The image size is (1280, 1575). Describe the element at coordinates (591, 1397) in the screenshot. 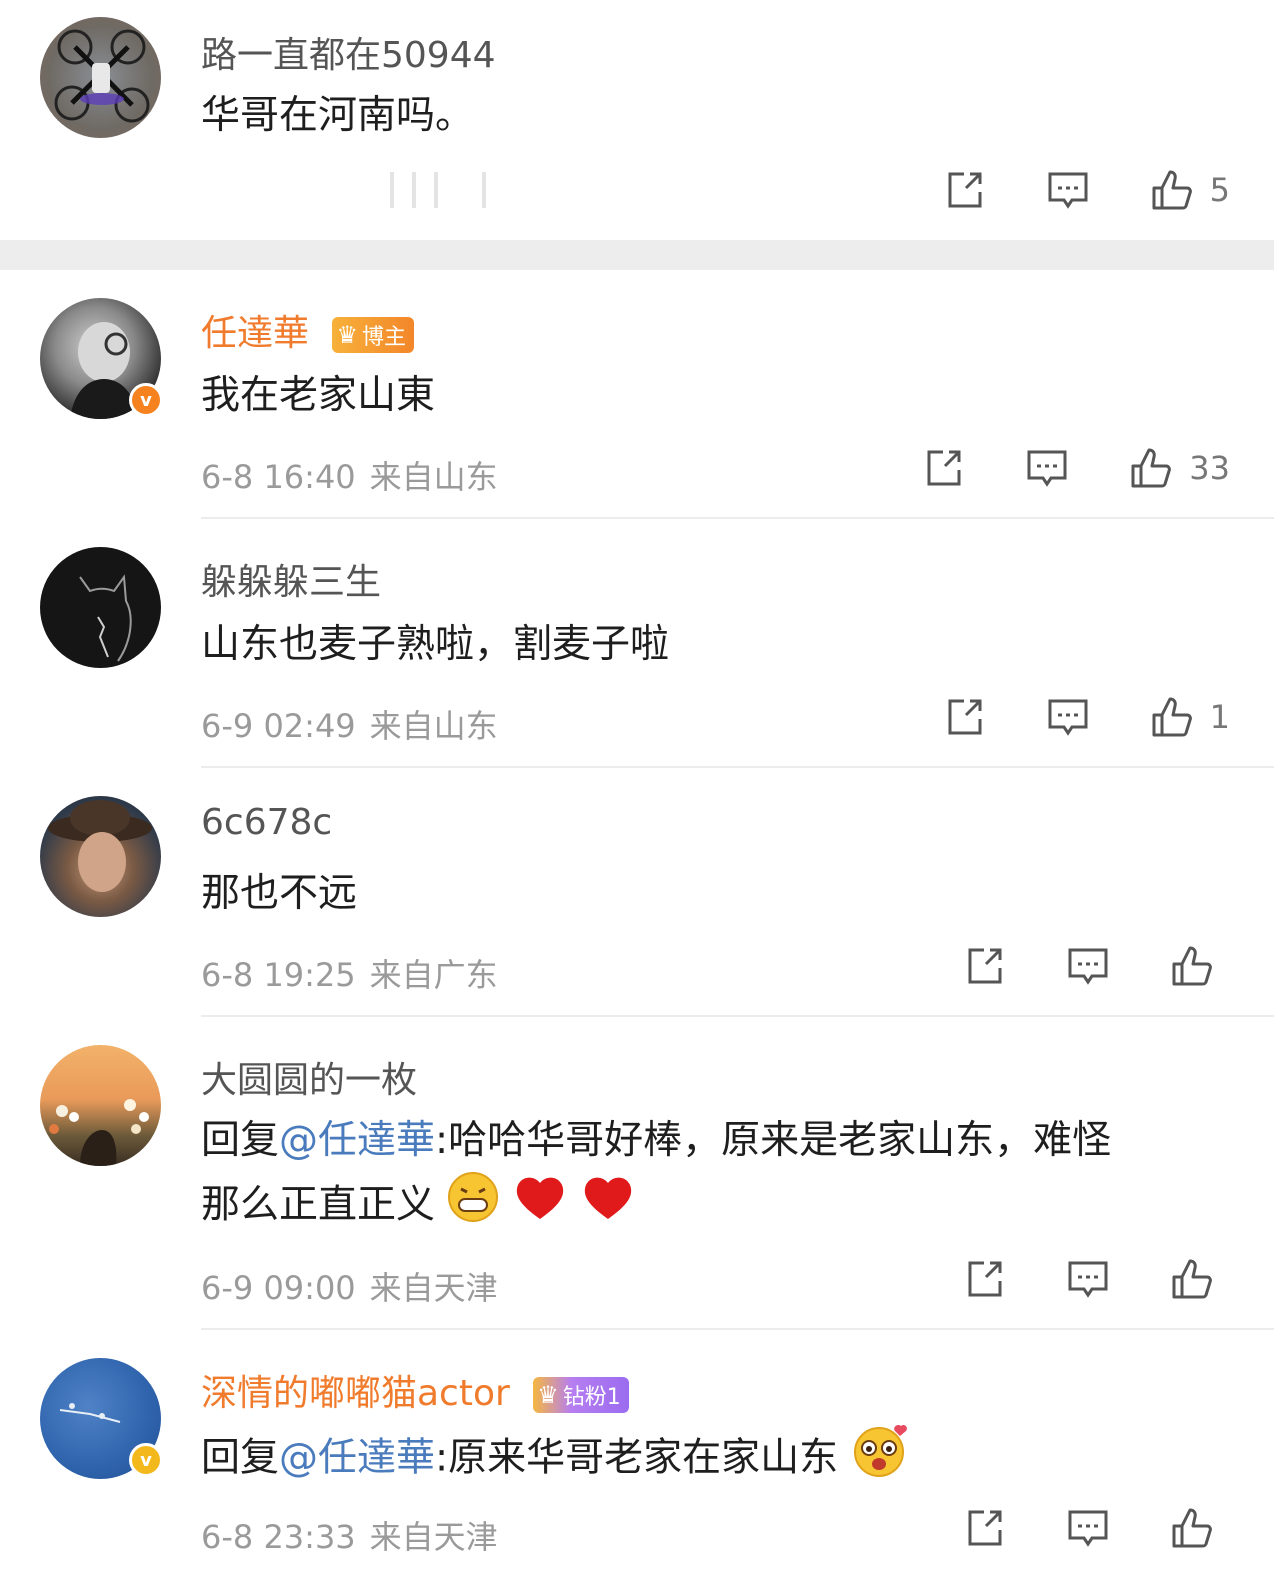

I see `badge-label: 钻粉1` at that location.